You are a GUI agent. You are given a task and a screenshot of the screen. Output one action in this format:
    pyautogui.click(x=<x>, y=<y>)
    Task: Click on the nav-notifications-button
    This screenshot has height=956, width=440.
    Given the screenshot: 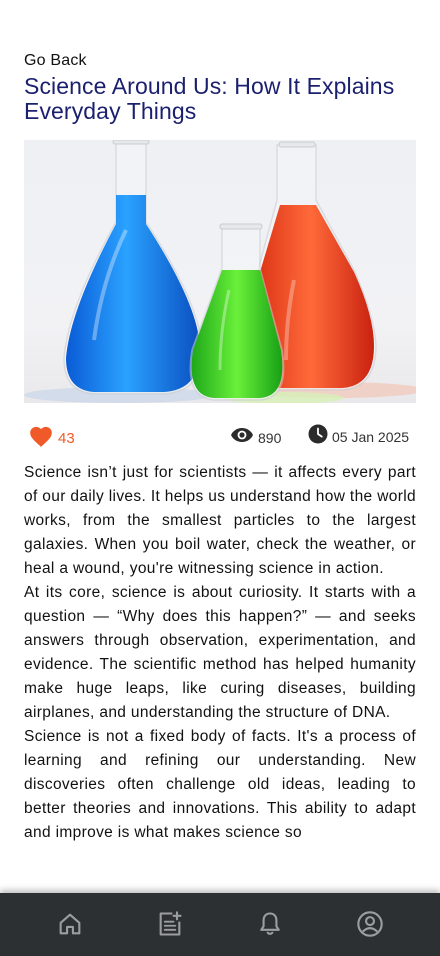 What is the action you would take?
    pyautogui.click(x=270, y=924)
    